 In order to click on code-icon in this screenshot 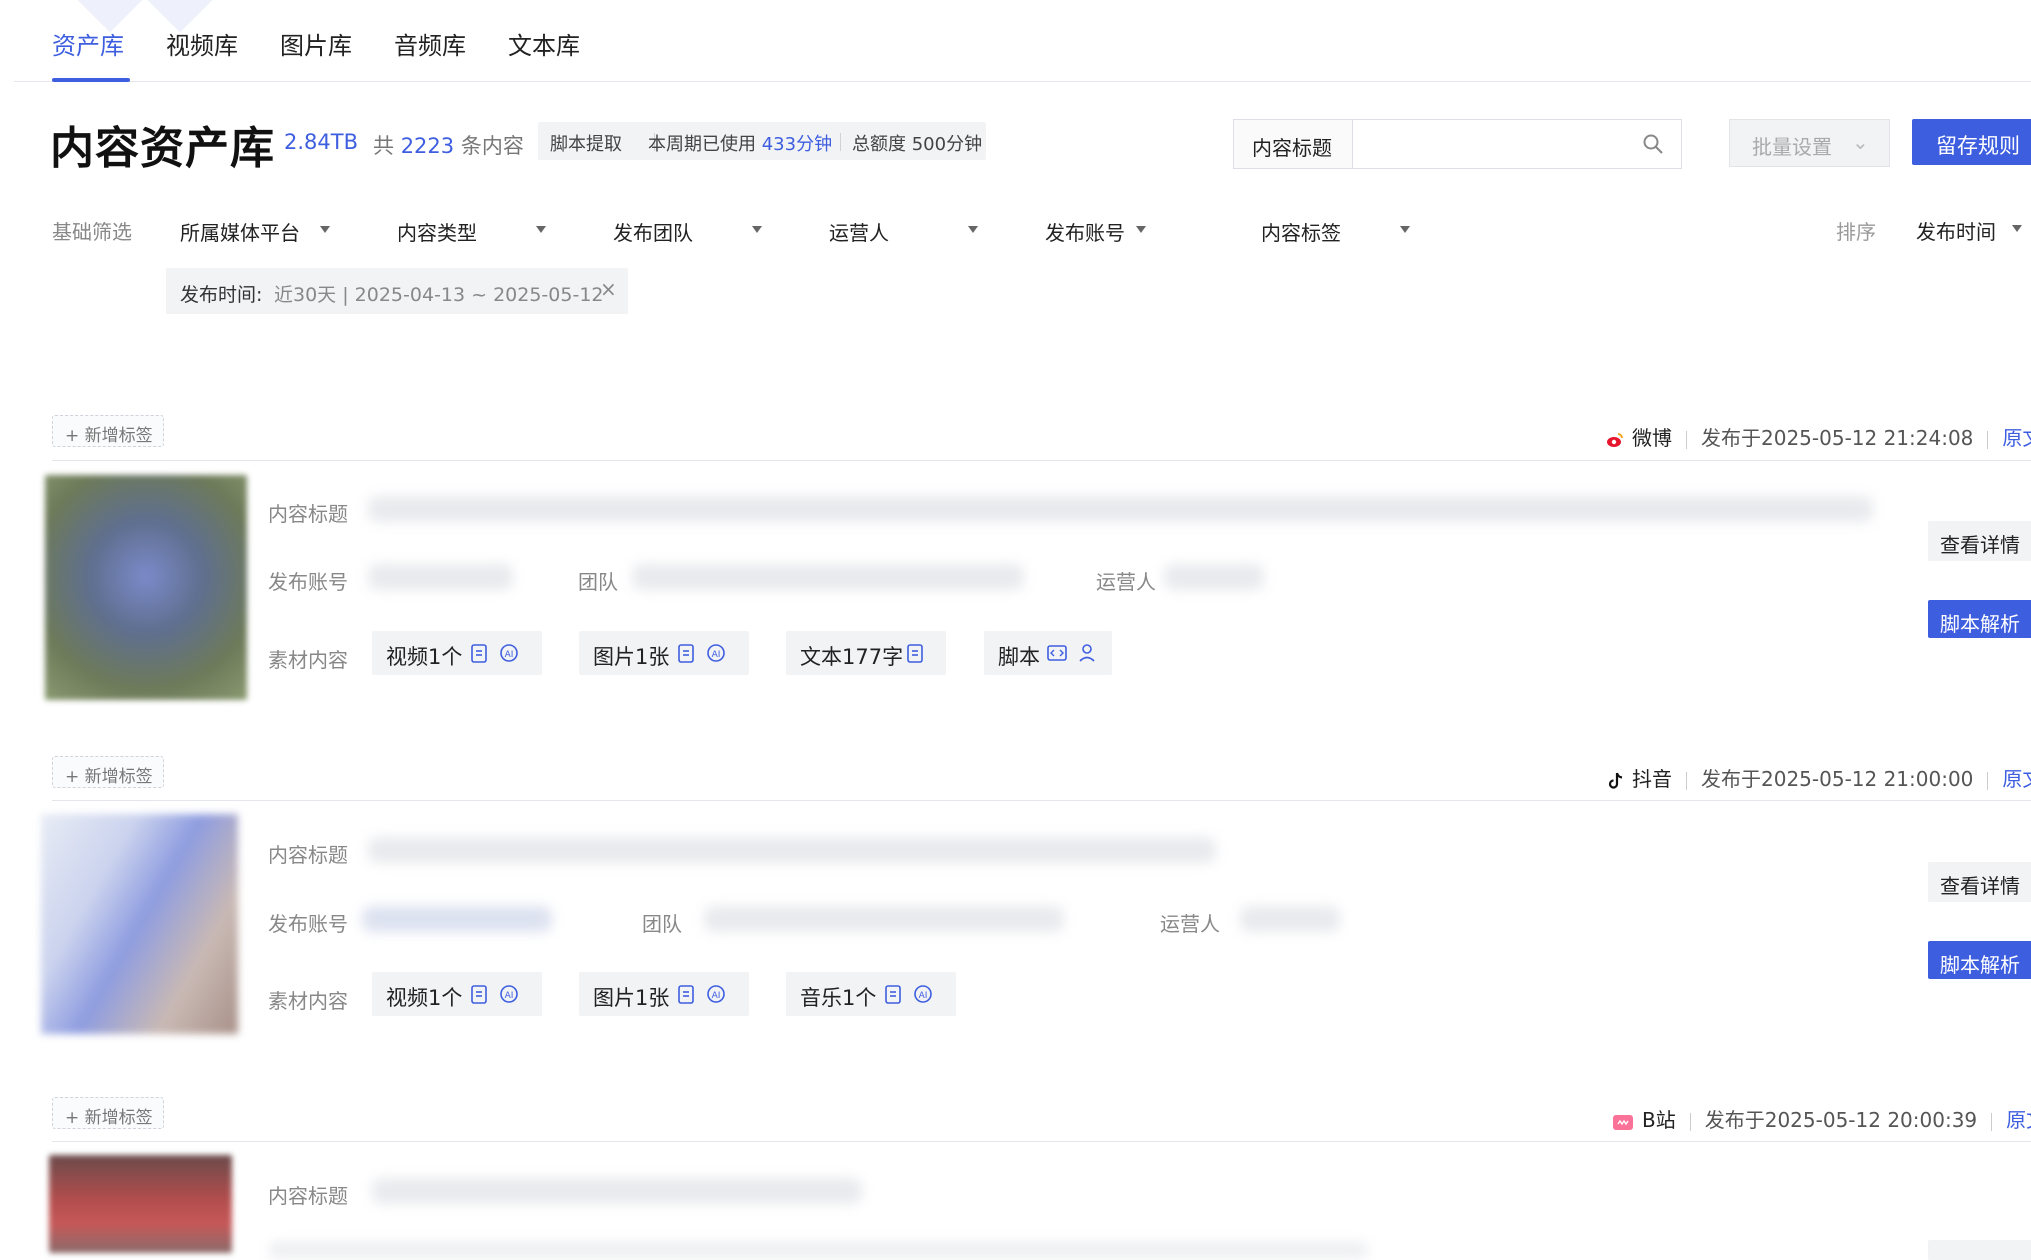, I will do `click(1057, 653)`.